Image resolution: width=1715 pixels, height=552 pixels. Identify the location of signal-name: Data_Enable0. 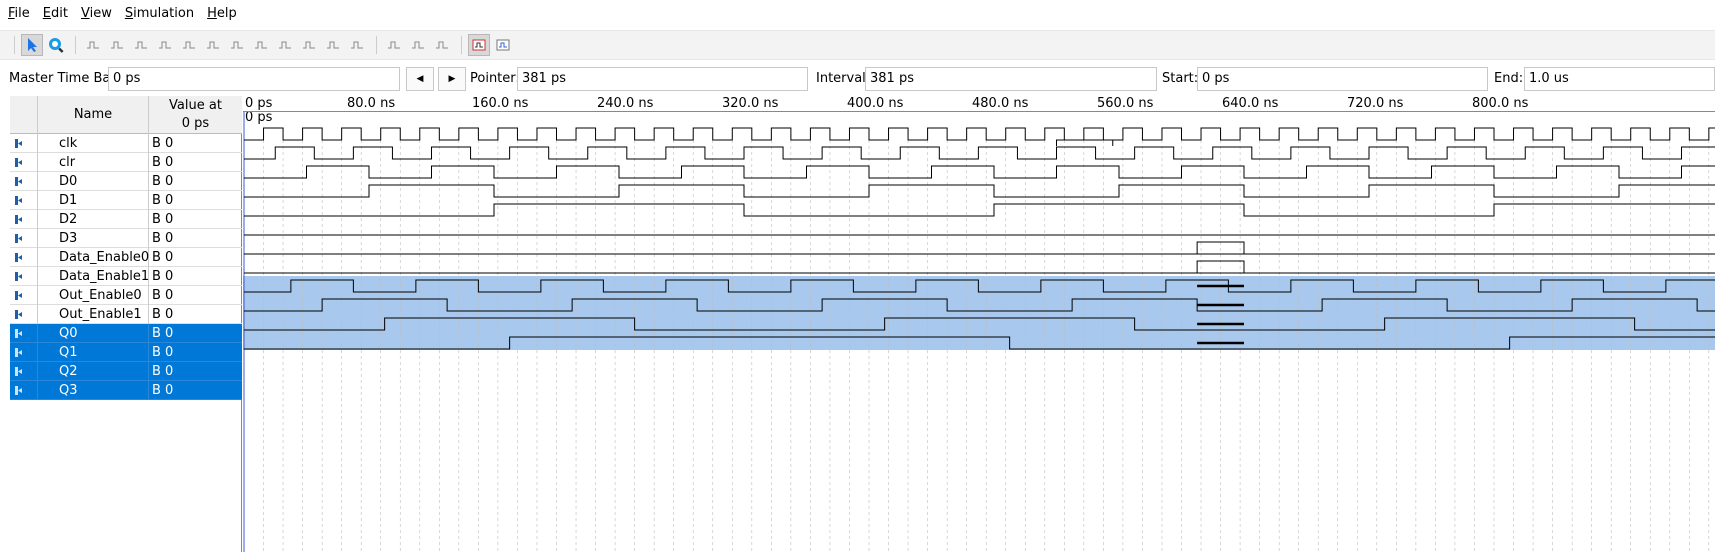
(93, 257).